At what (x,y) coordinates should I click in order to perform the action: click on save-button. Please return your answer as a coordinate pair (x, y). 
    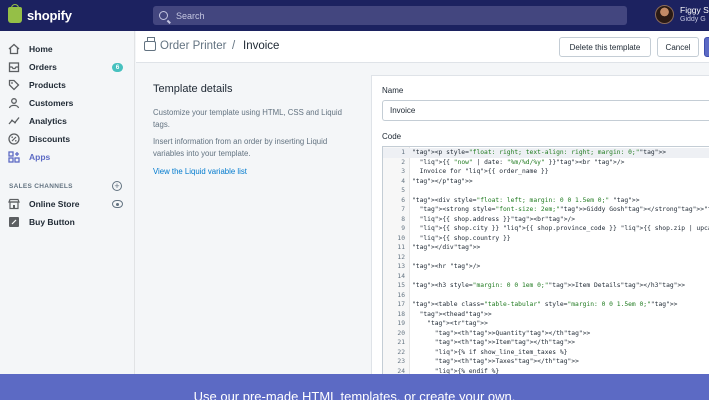
    Looking at the image, I should click on (706, 47).